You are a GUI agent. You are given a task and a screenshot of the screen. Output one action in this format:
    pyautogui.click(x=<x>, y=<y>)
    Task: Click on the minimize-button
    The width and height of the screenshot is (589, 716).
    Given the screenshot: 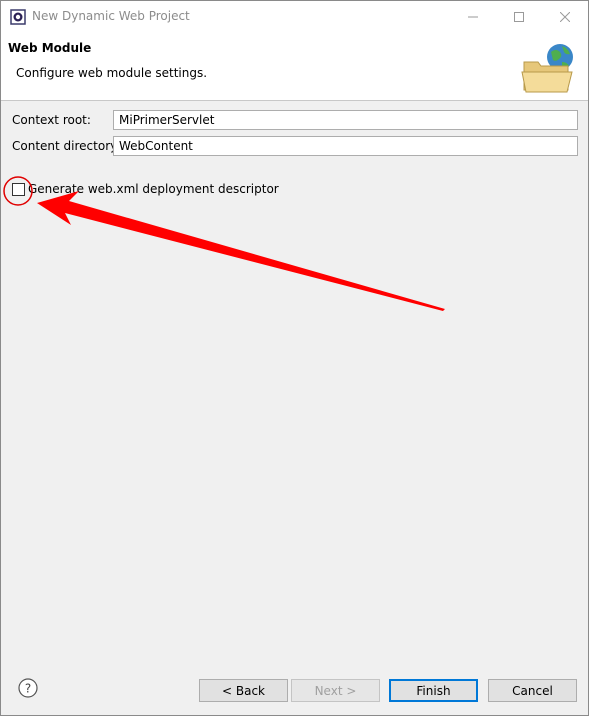 What is the action you would take?
    pyautogui.click(x=473, y=16)
    